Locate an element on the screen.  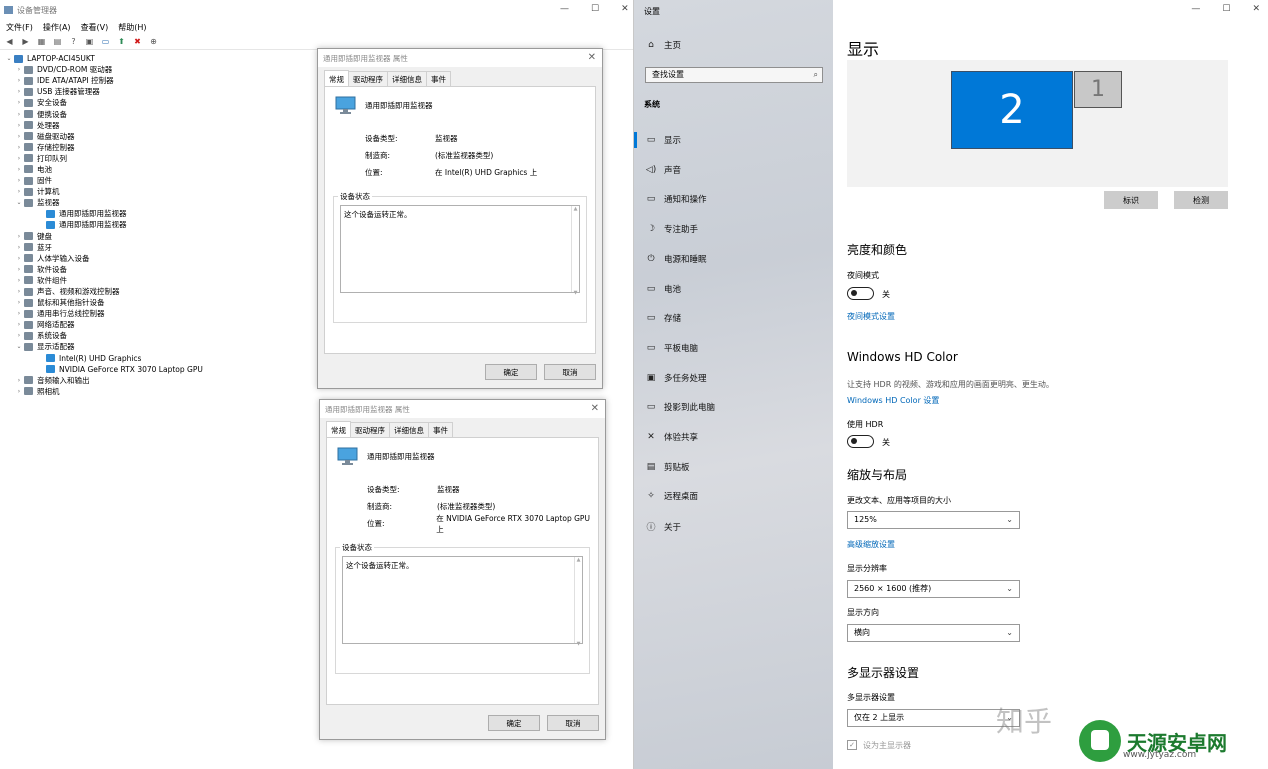
help-icon: ? is located at coordinates (73, 42).